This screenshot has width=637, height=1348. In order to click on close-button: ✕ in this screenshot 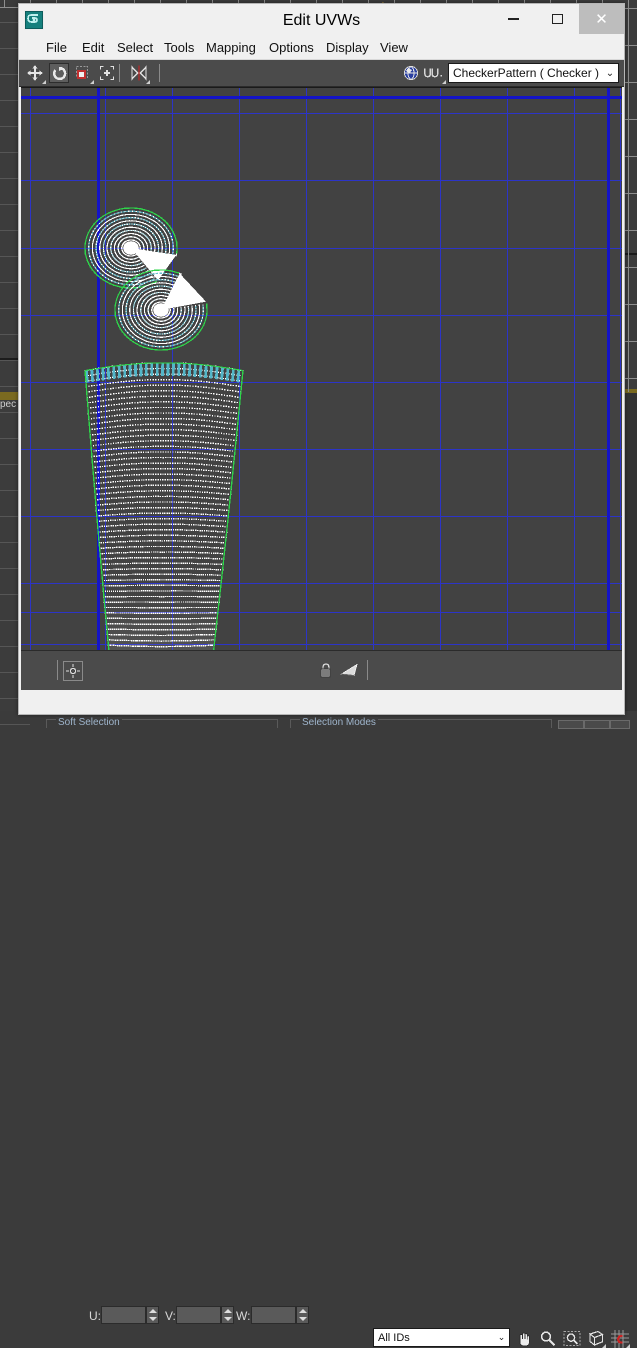, I will do `click(601, 19)`.